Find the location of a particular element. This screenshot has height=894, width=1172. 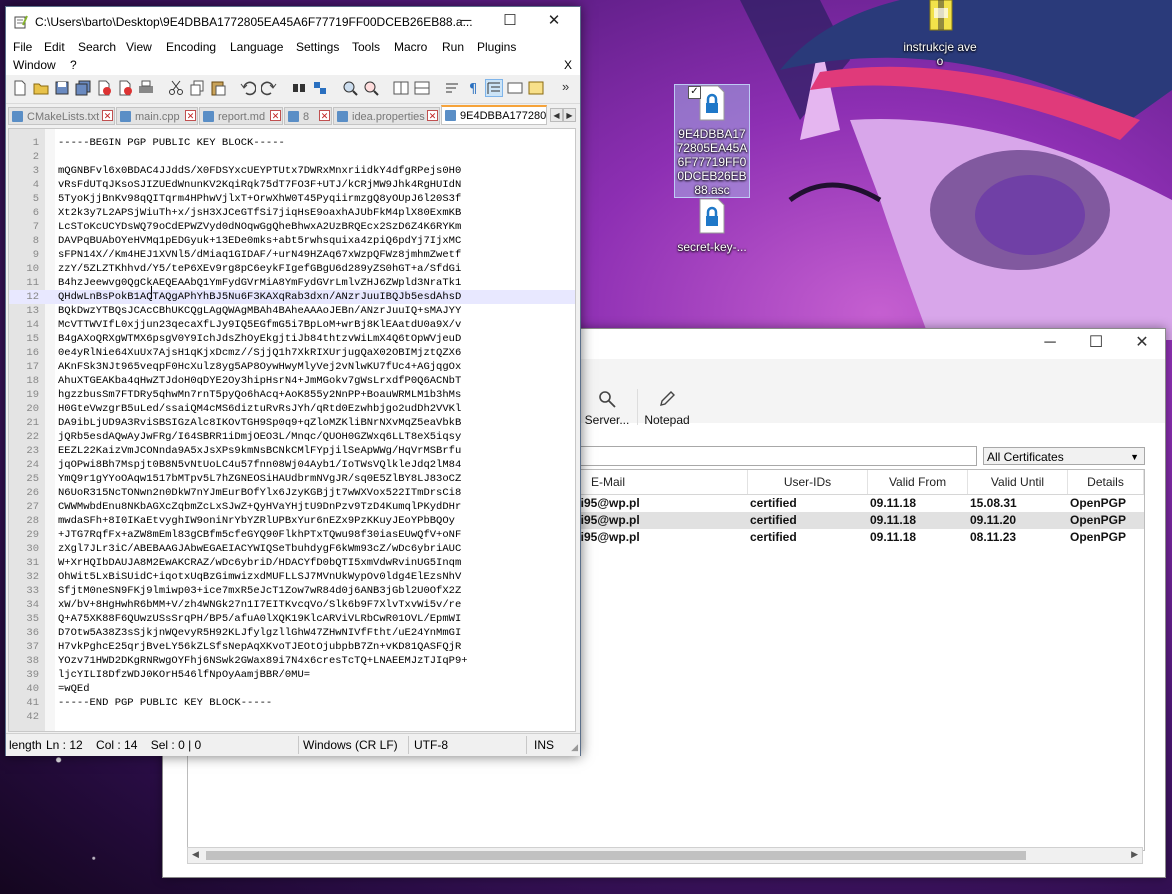

save-all-icon is located at coordinates (83, 88).